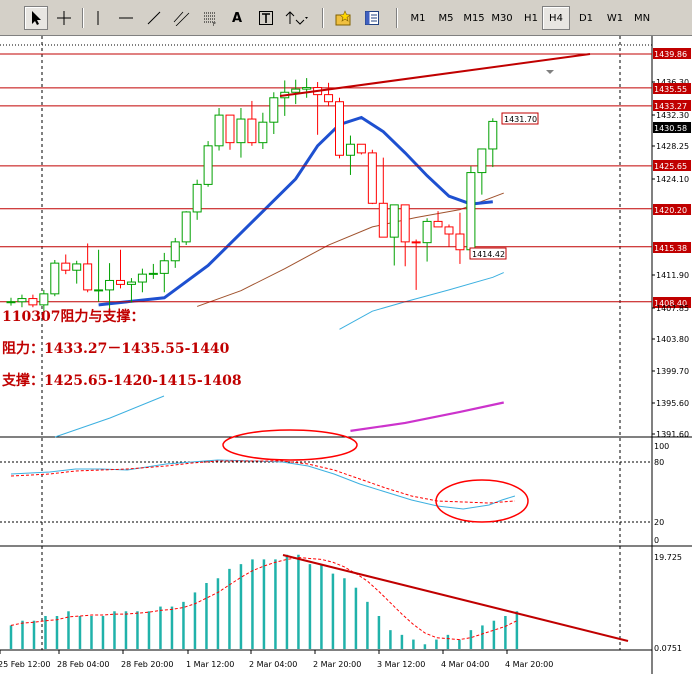  I want to click on time-axis-label: 4 Mar 04:00, so click(465, 664).